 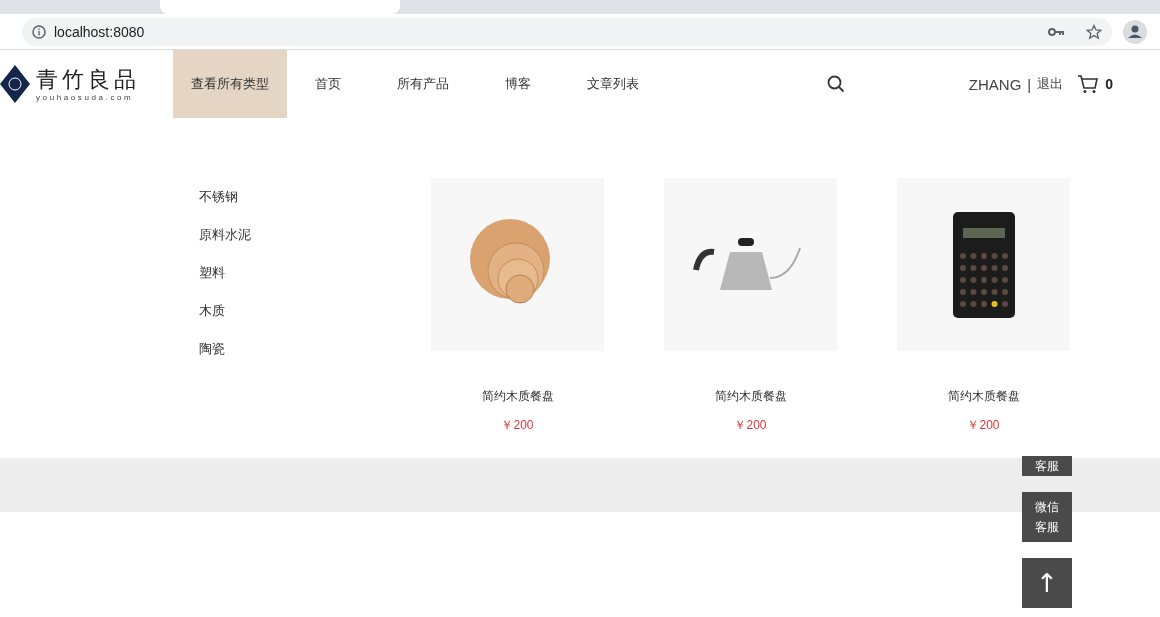 I want to click on star-icon, so click(x=1094, y=31).